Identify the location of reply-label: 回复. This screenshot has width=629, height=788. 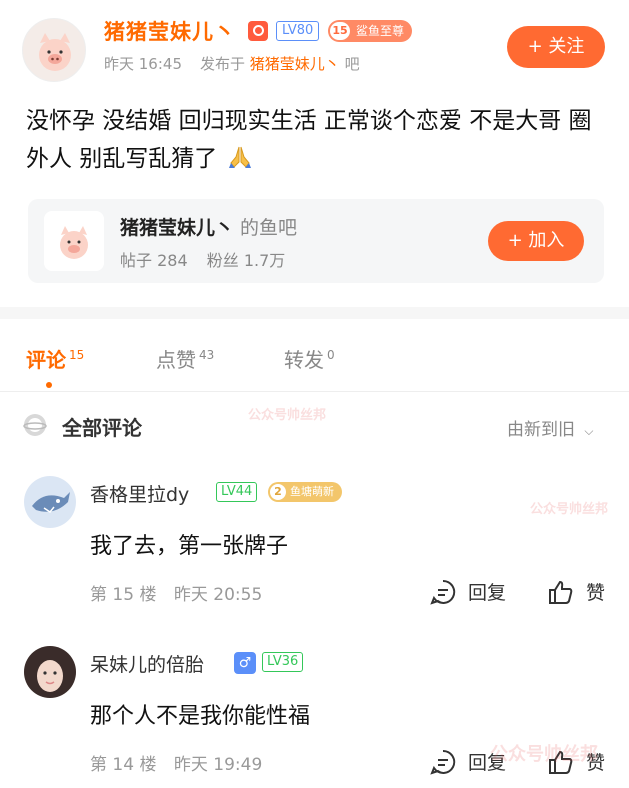
(487, 593).